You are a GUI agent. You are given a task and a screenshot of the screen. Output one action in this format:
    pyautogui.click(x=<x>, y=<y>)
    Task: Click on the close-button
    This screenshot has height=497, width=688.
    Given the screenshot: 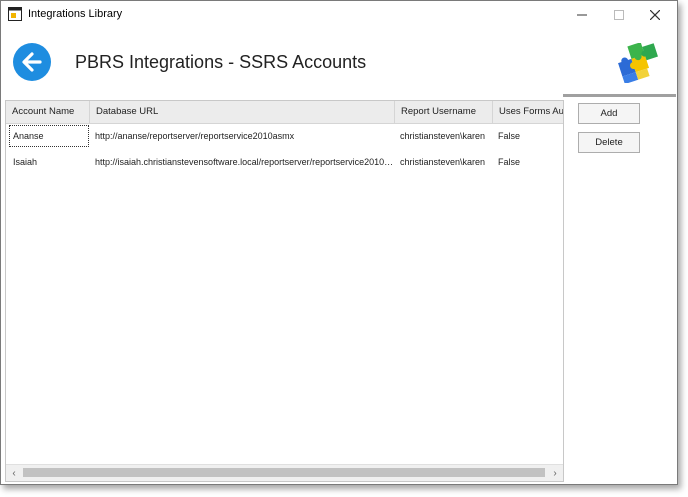 What is the action you would take?
    pyautogui.click(x=655, y=15)
    